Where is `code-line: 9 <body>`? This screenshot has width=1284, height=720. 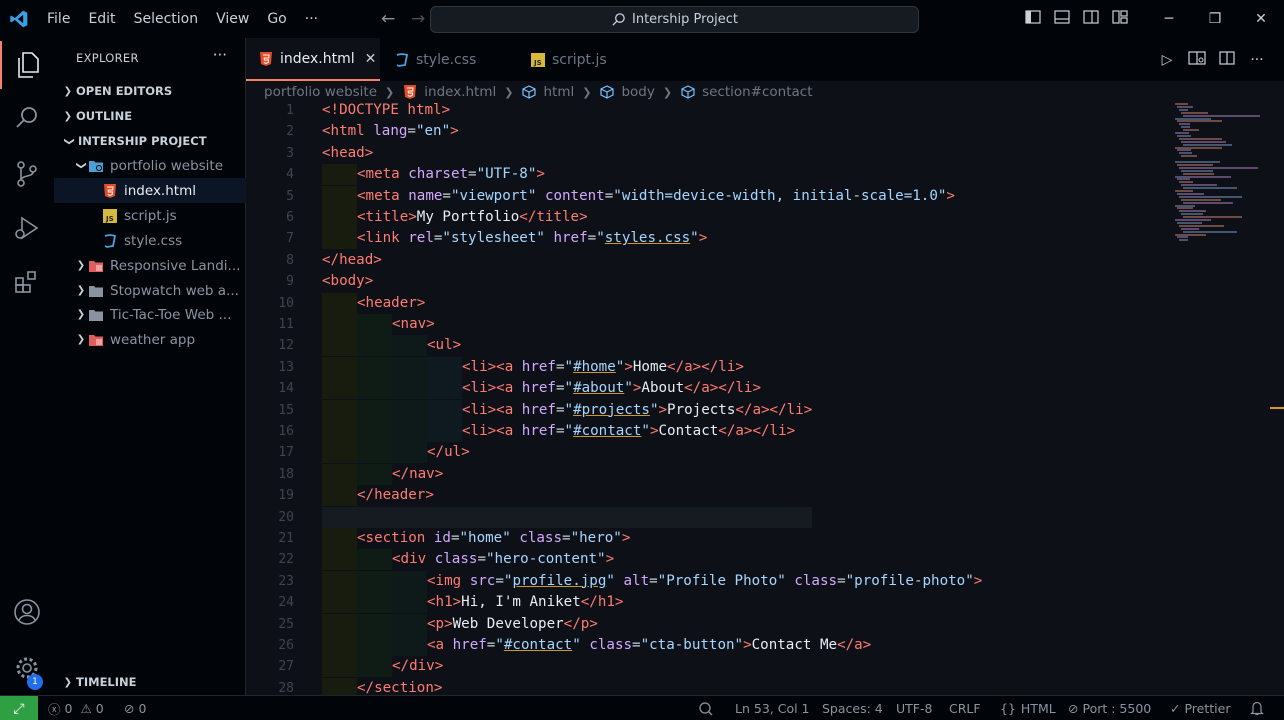
code-line: 9 <body> is located at coordinates (765, 281).